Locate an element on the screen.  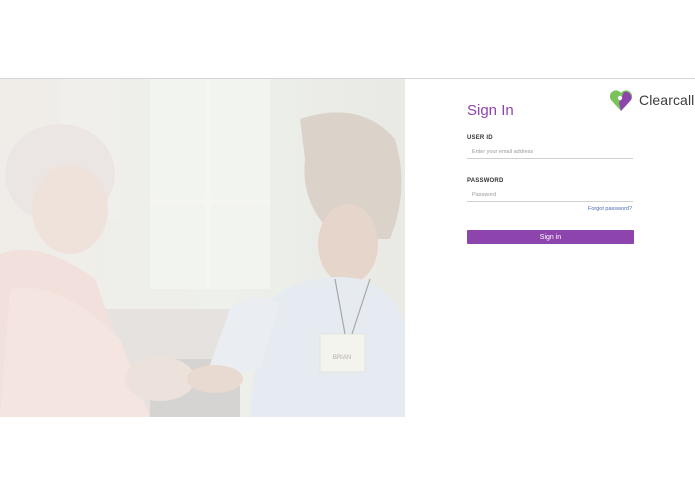
forgot-password-link: Forgot password? is located at coordinates (610, 209).